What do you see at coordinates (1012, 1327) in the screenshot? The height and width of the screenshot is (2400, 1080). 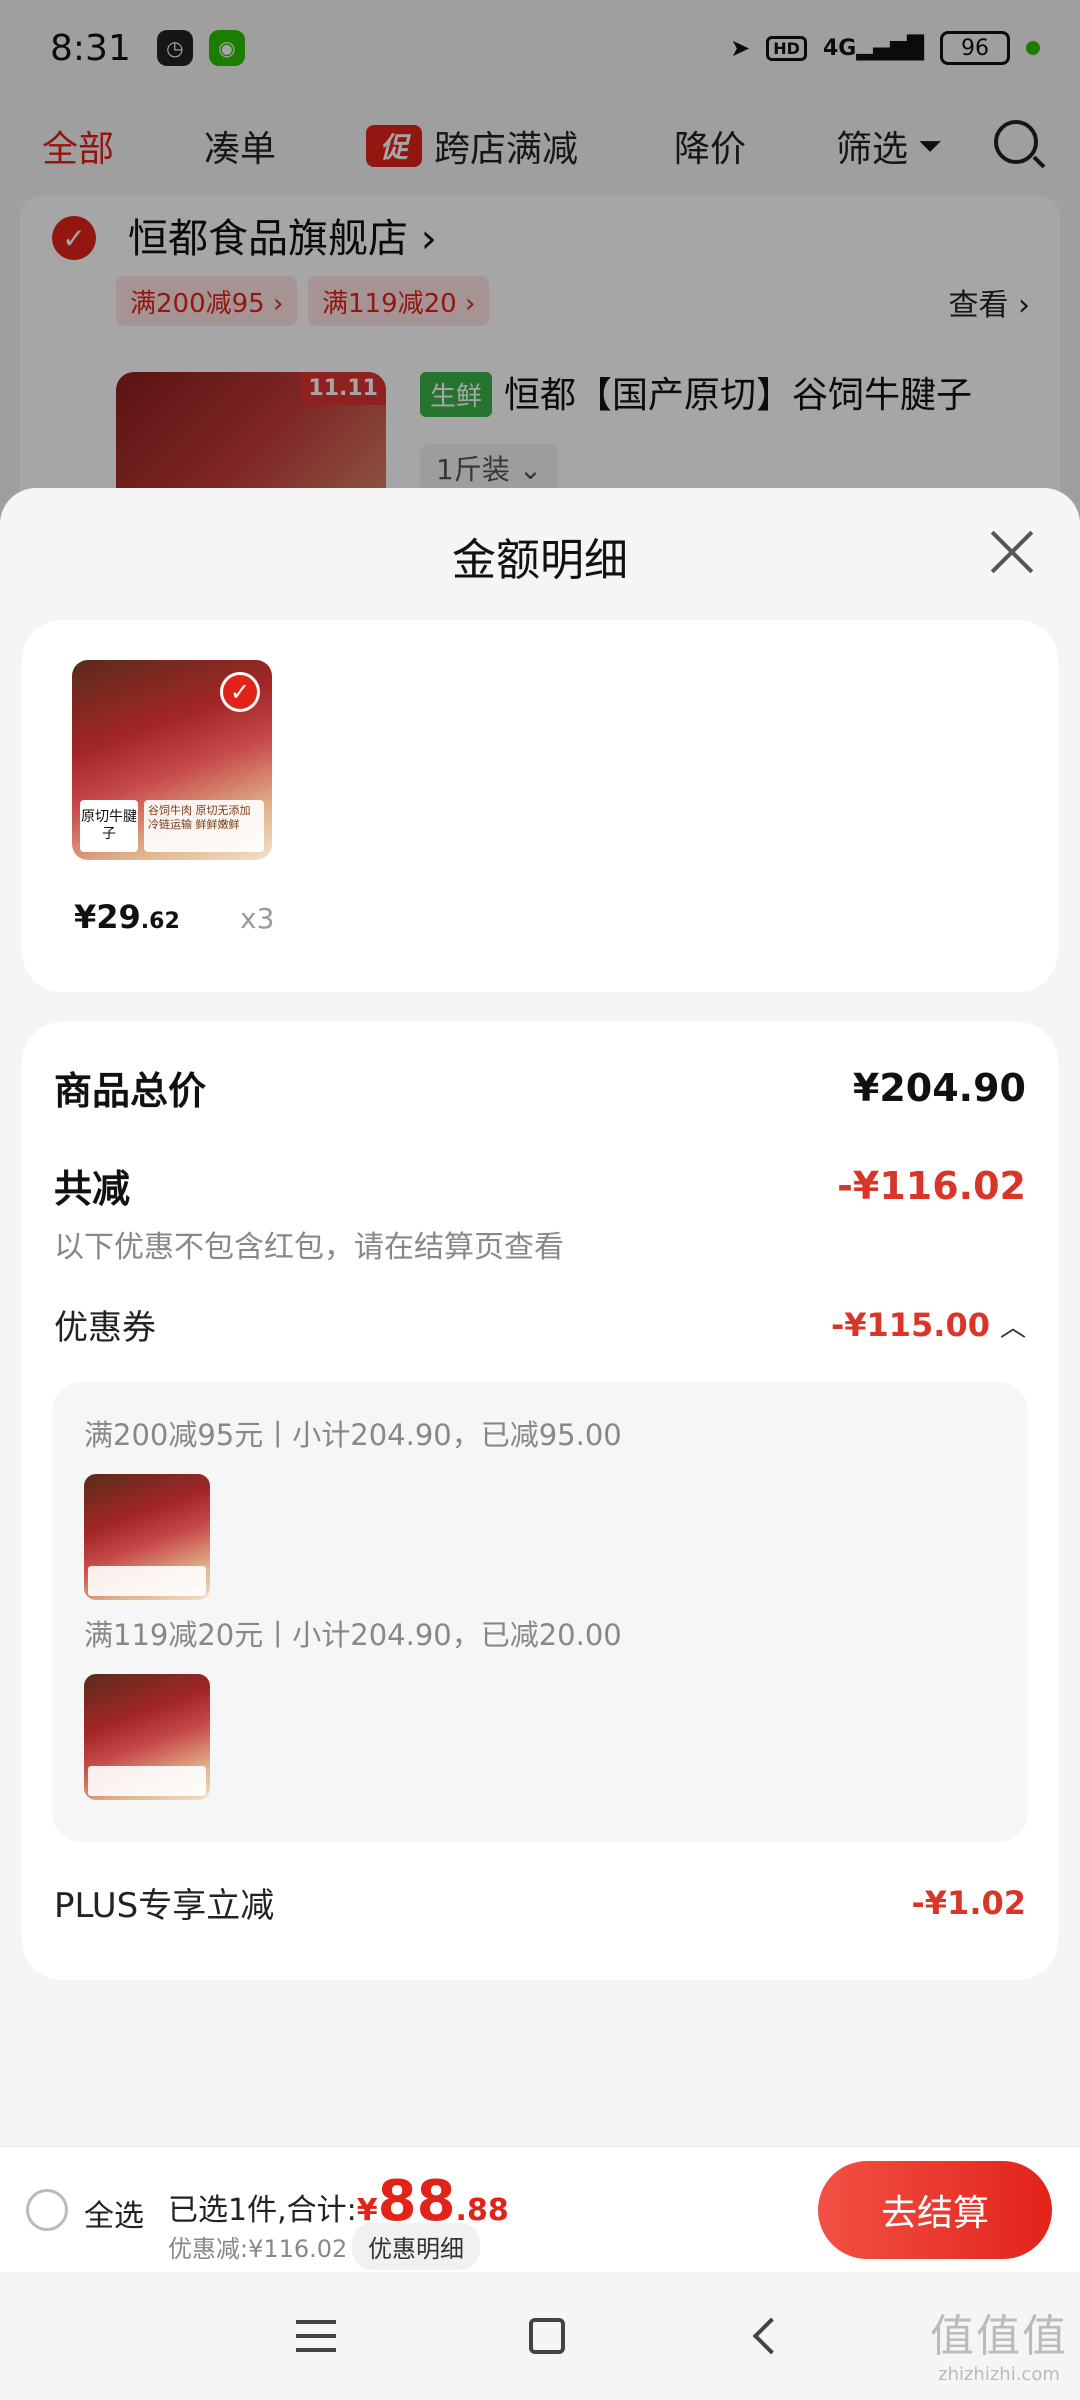 I see `chevron-up-icon: ︿` at bounding box center [1012, 1327].